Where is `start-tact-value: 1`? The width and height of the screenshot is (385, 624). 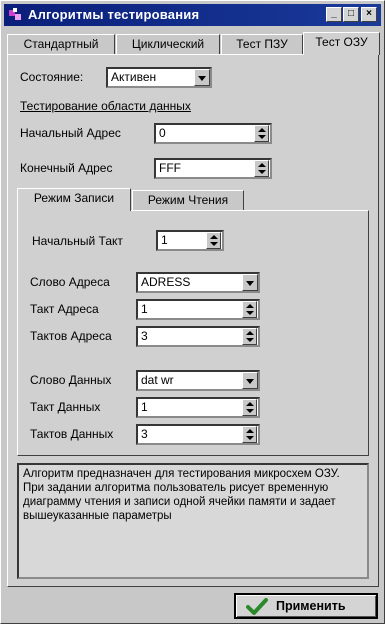
start-tact-value: 1 is located at coordinates (164, 240).